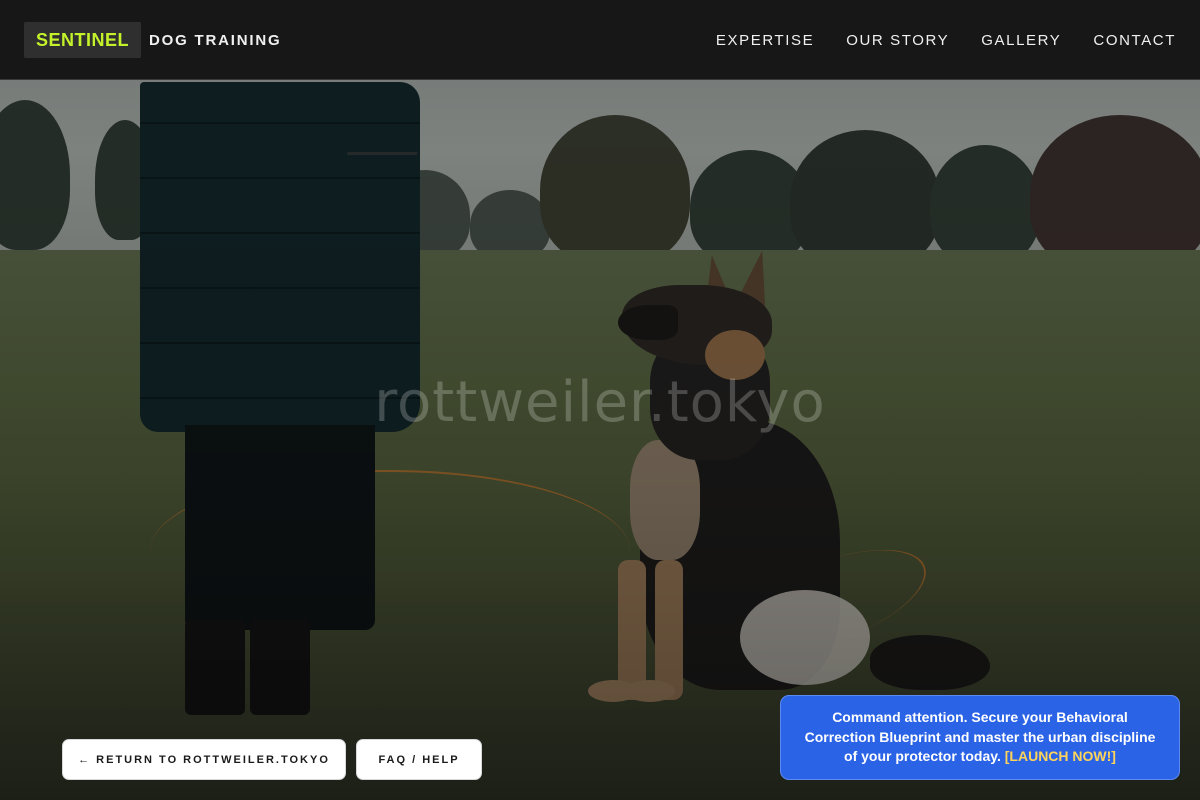 Image resolution: width=1200 pixels, height=800 pixels. What do you see at coordinates (1060, 756) in the screenshot?
I see `cta-launch-link: [LAUNCH NOW!]` at bounding box center [1060, 756].